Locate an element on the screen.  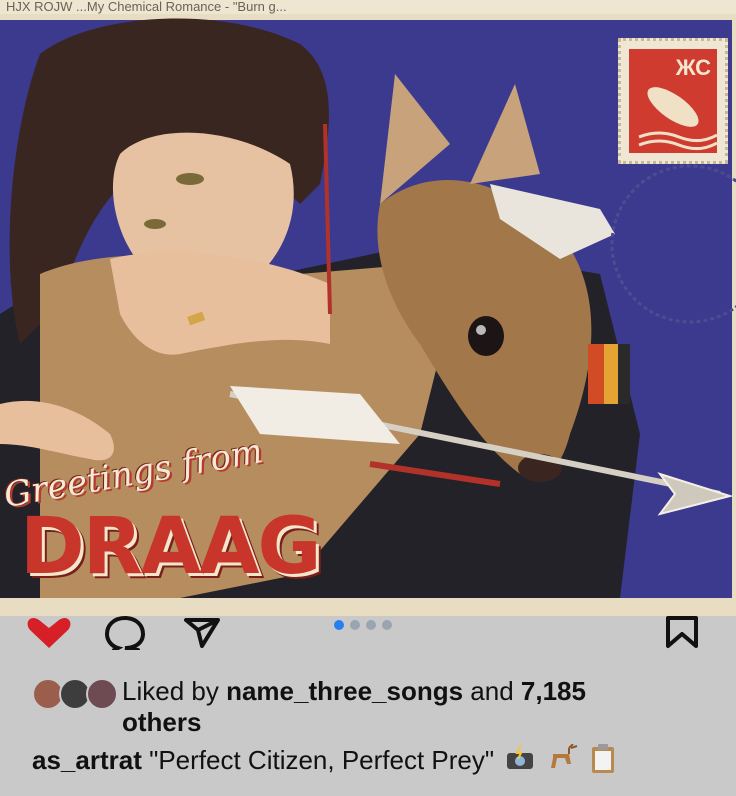
heart-filled-icon is located at coordinates (49, 635).